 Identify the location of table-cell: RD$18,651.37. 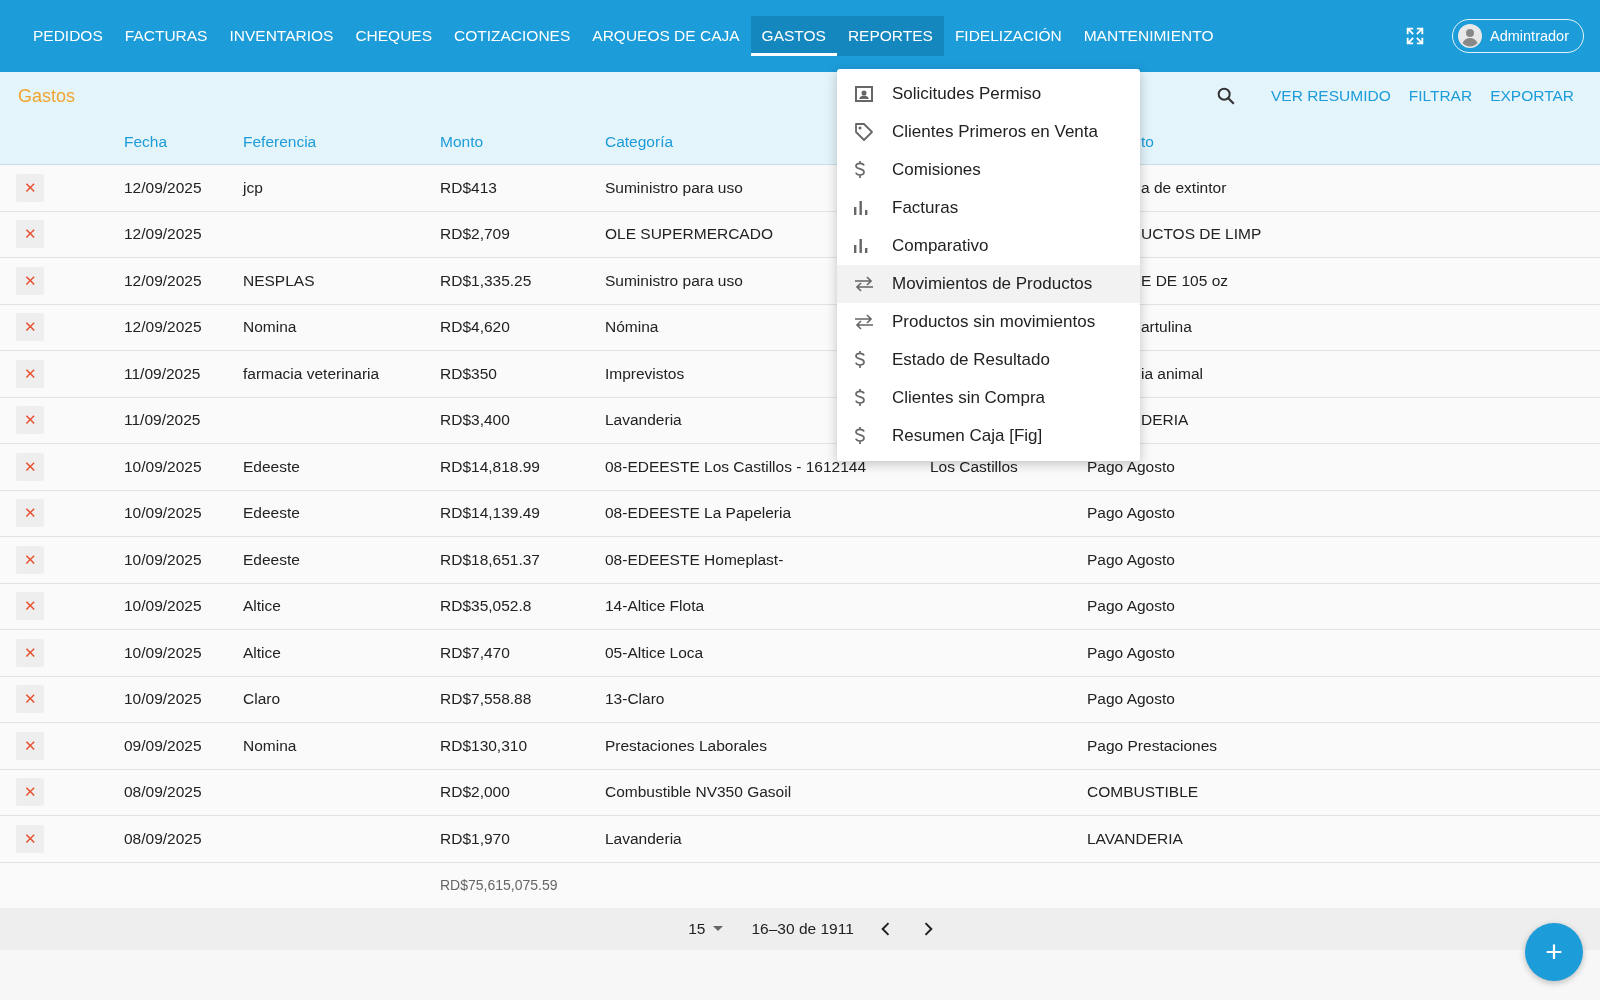
(490, 559).